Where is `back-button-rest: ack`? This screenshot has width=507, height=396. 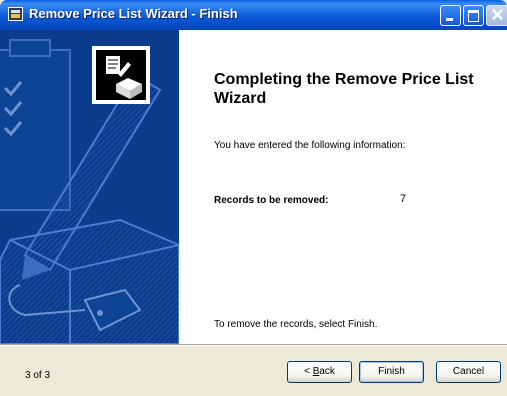 back-button-rest: ack is located at coordinates (327, 371).